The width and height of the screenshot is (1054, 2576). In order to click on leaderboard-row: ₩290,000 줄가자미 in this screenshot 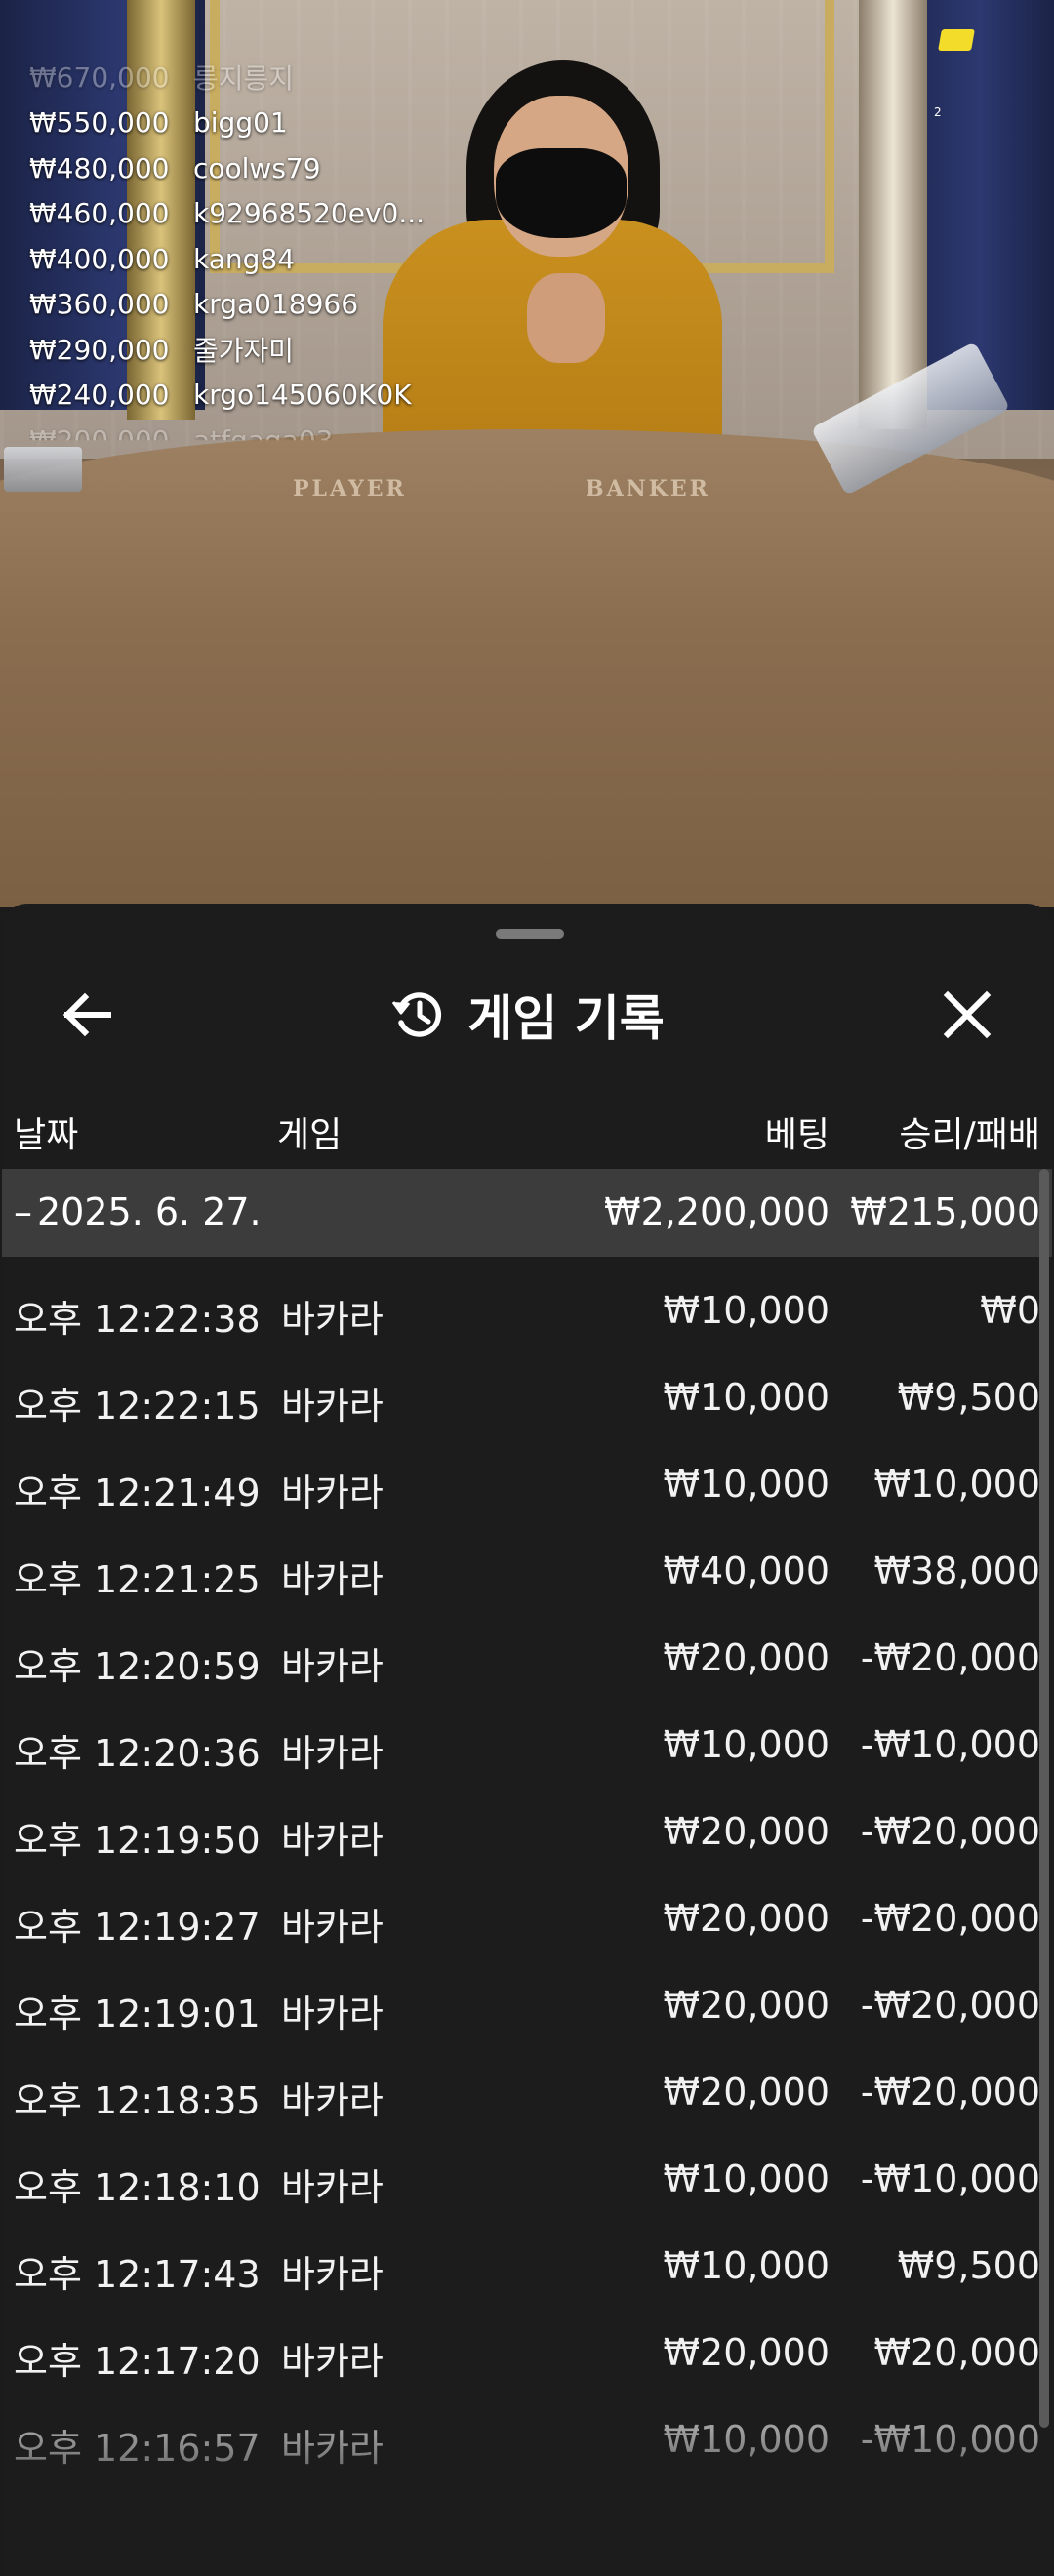, I will do `click(227, 350)`.